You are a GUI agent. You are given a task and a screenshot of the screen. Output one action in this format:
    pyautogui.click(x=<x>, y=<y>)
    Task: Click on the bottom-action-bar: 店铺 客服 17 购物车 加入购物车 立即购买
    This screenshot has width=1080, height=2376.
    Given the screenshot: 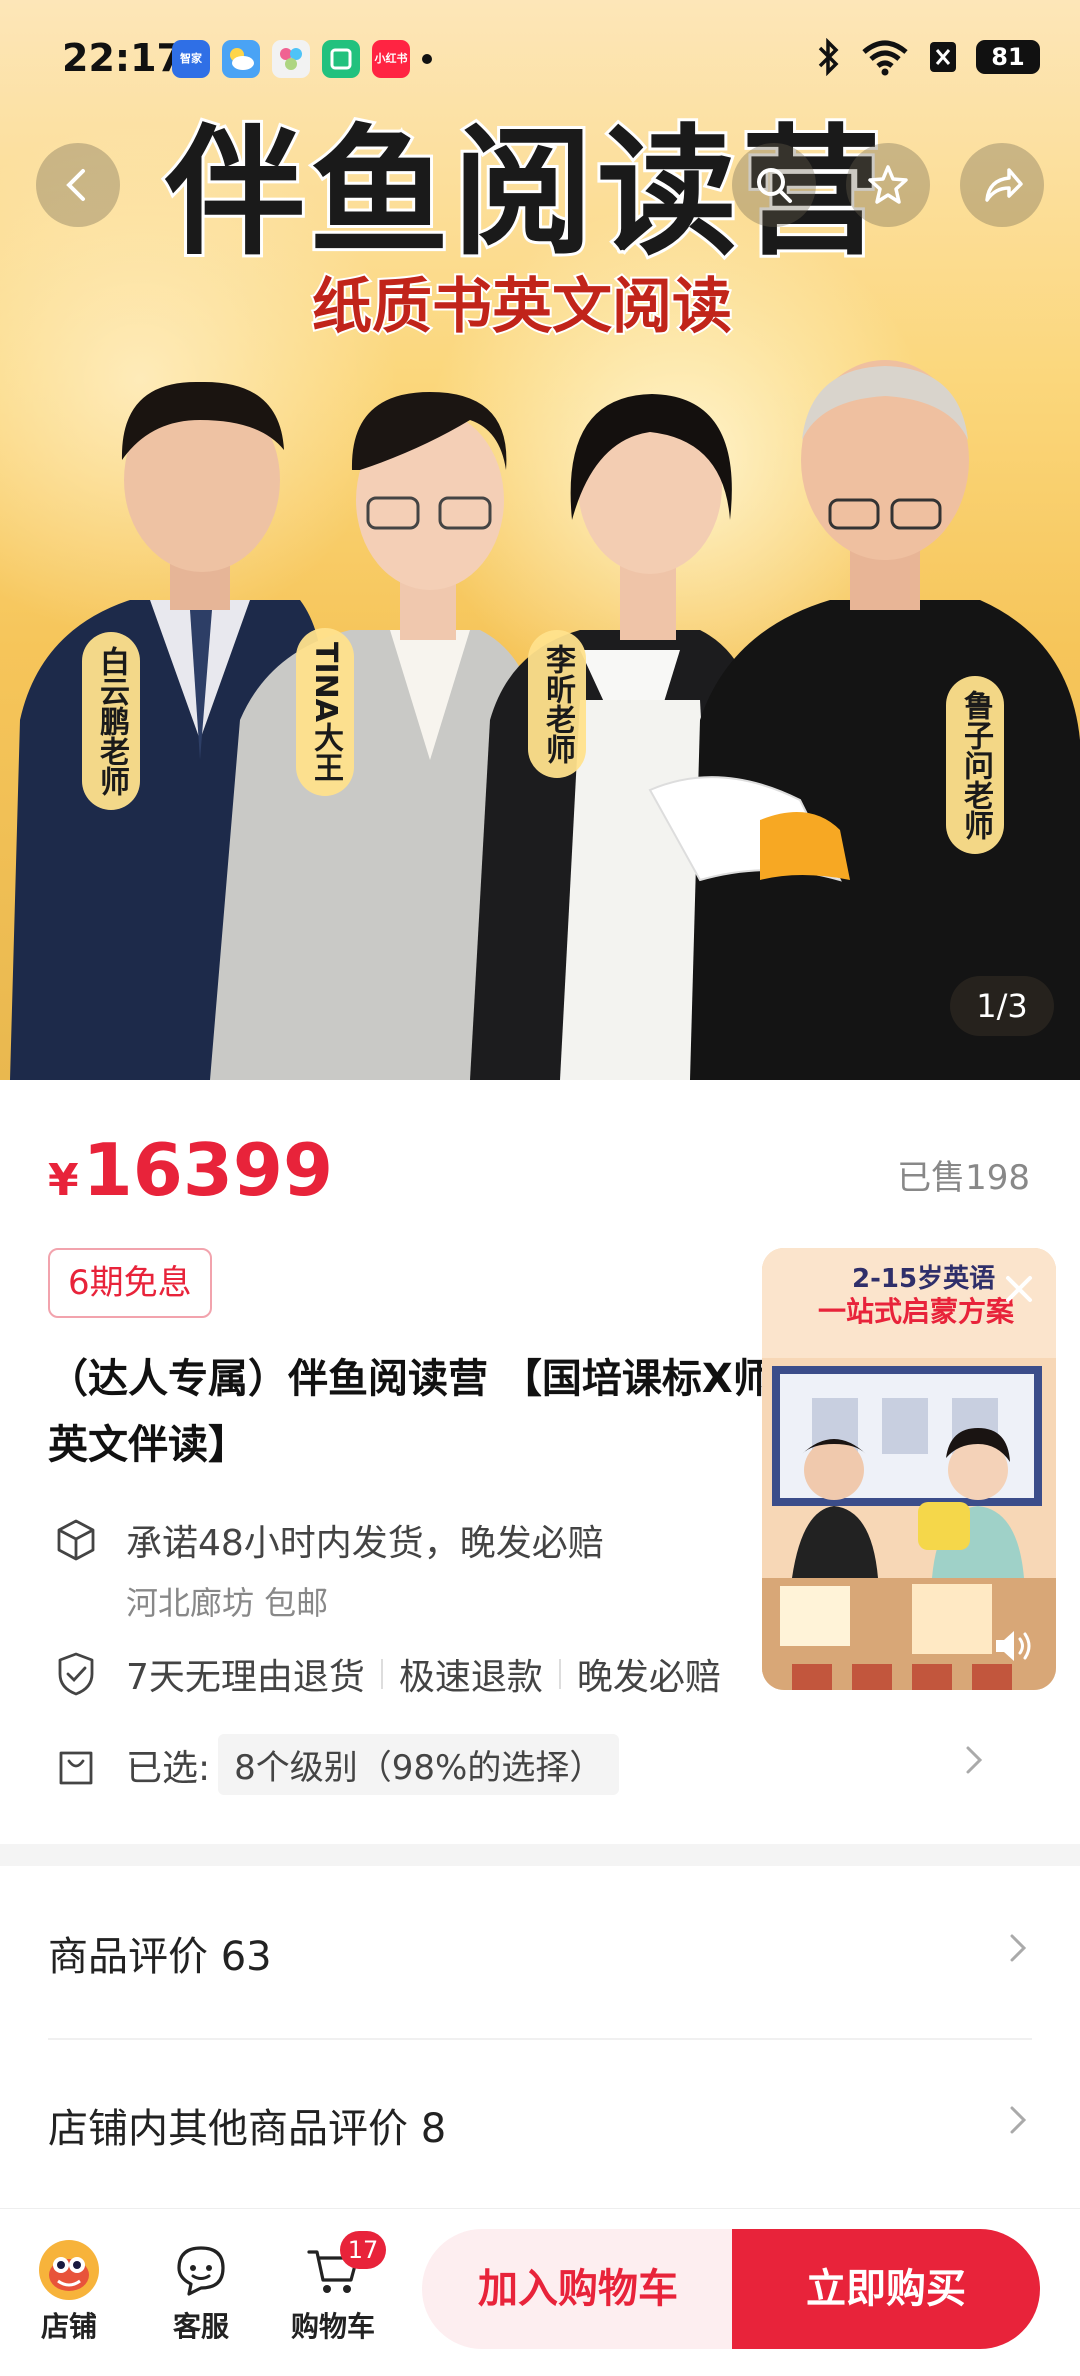 What is the action you would take?
    pyautogui.click(x=540, y=2292)
    